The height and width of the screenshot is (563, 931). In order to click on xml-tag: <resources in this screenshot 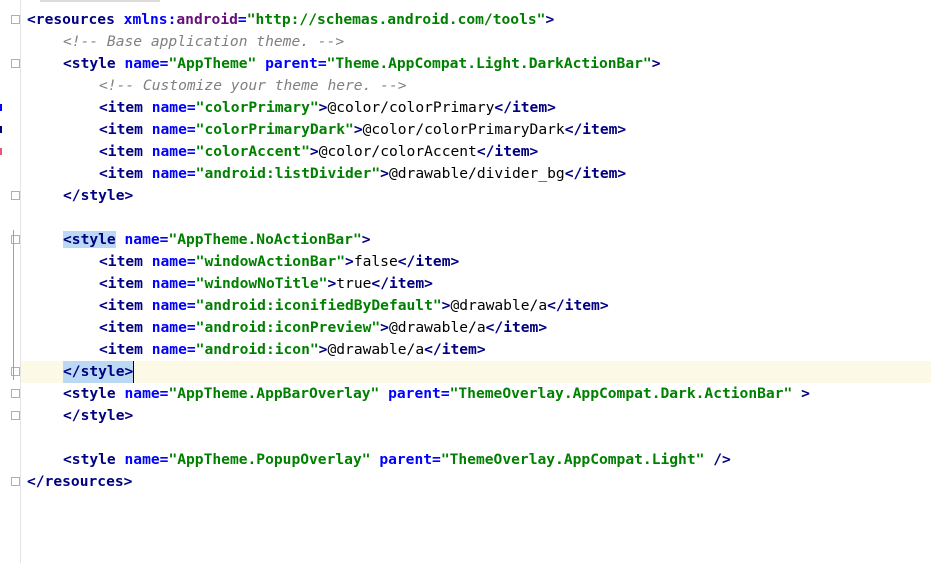, I will do `click(71, 19)`.